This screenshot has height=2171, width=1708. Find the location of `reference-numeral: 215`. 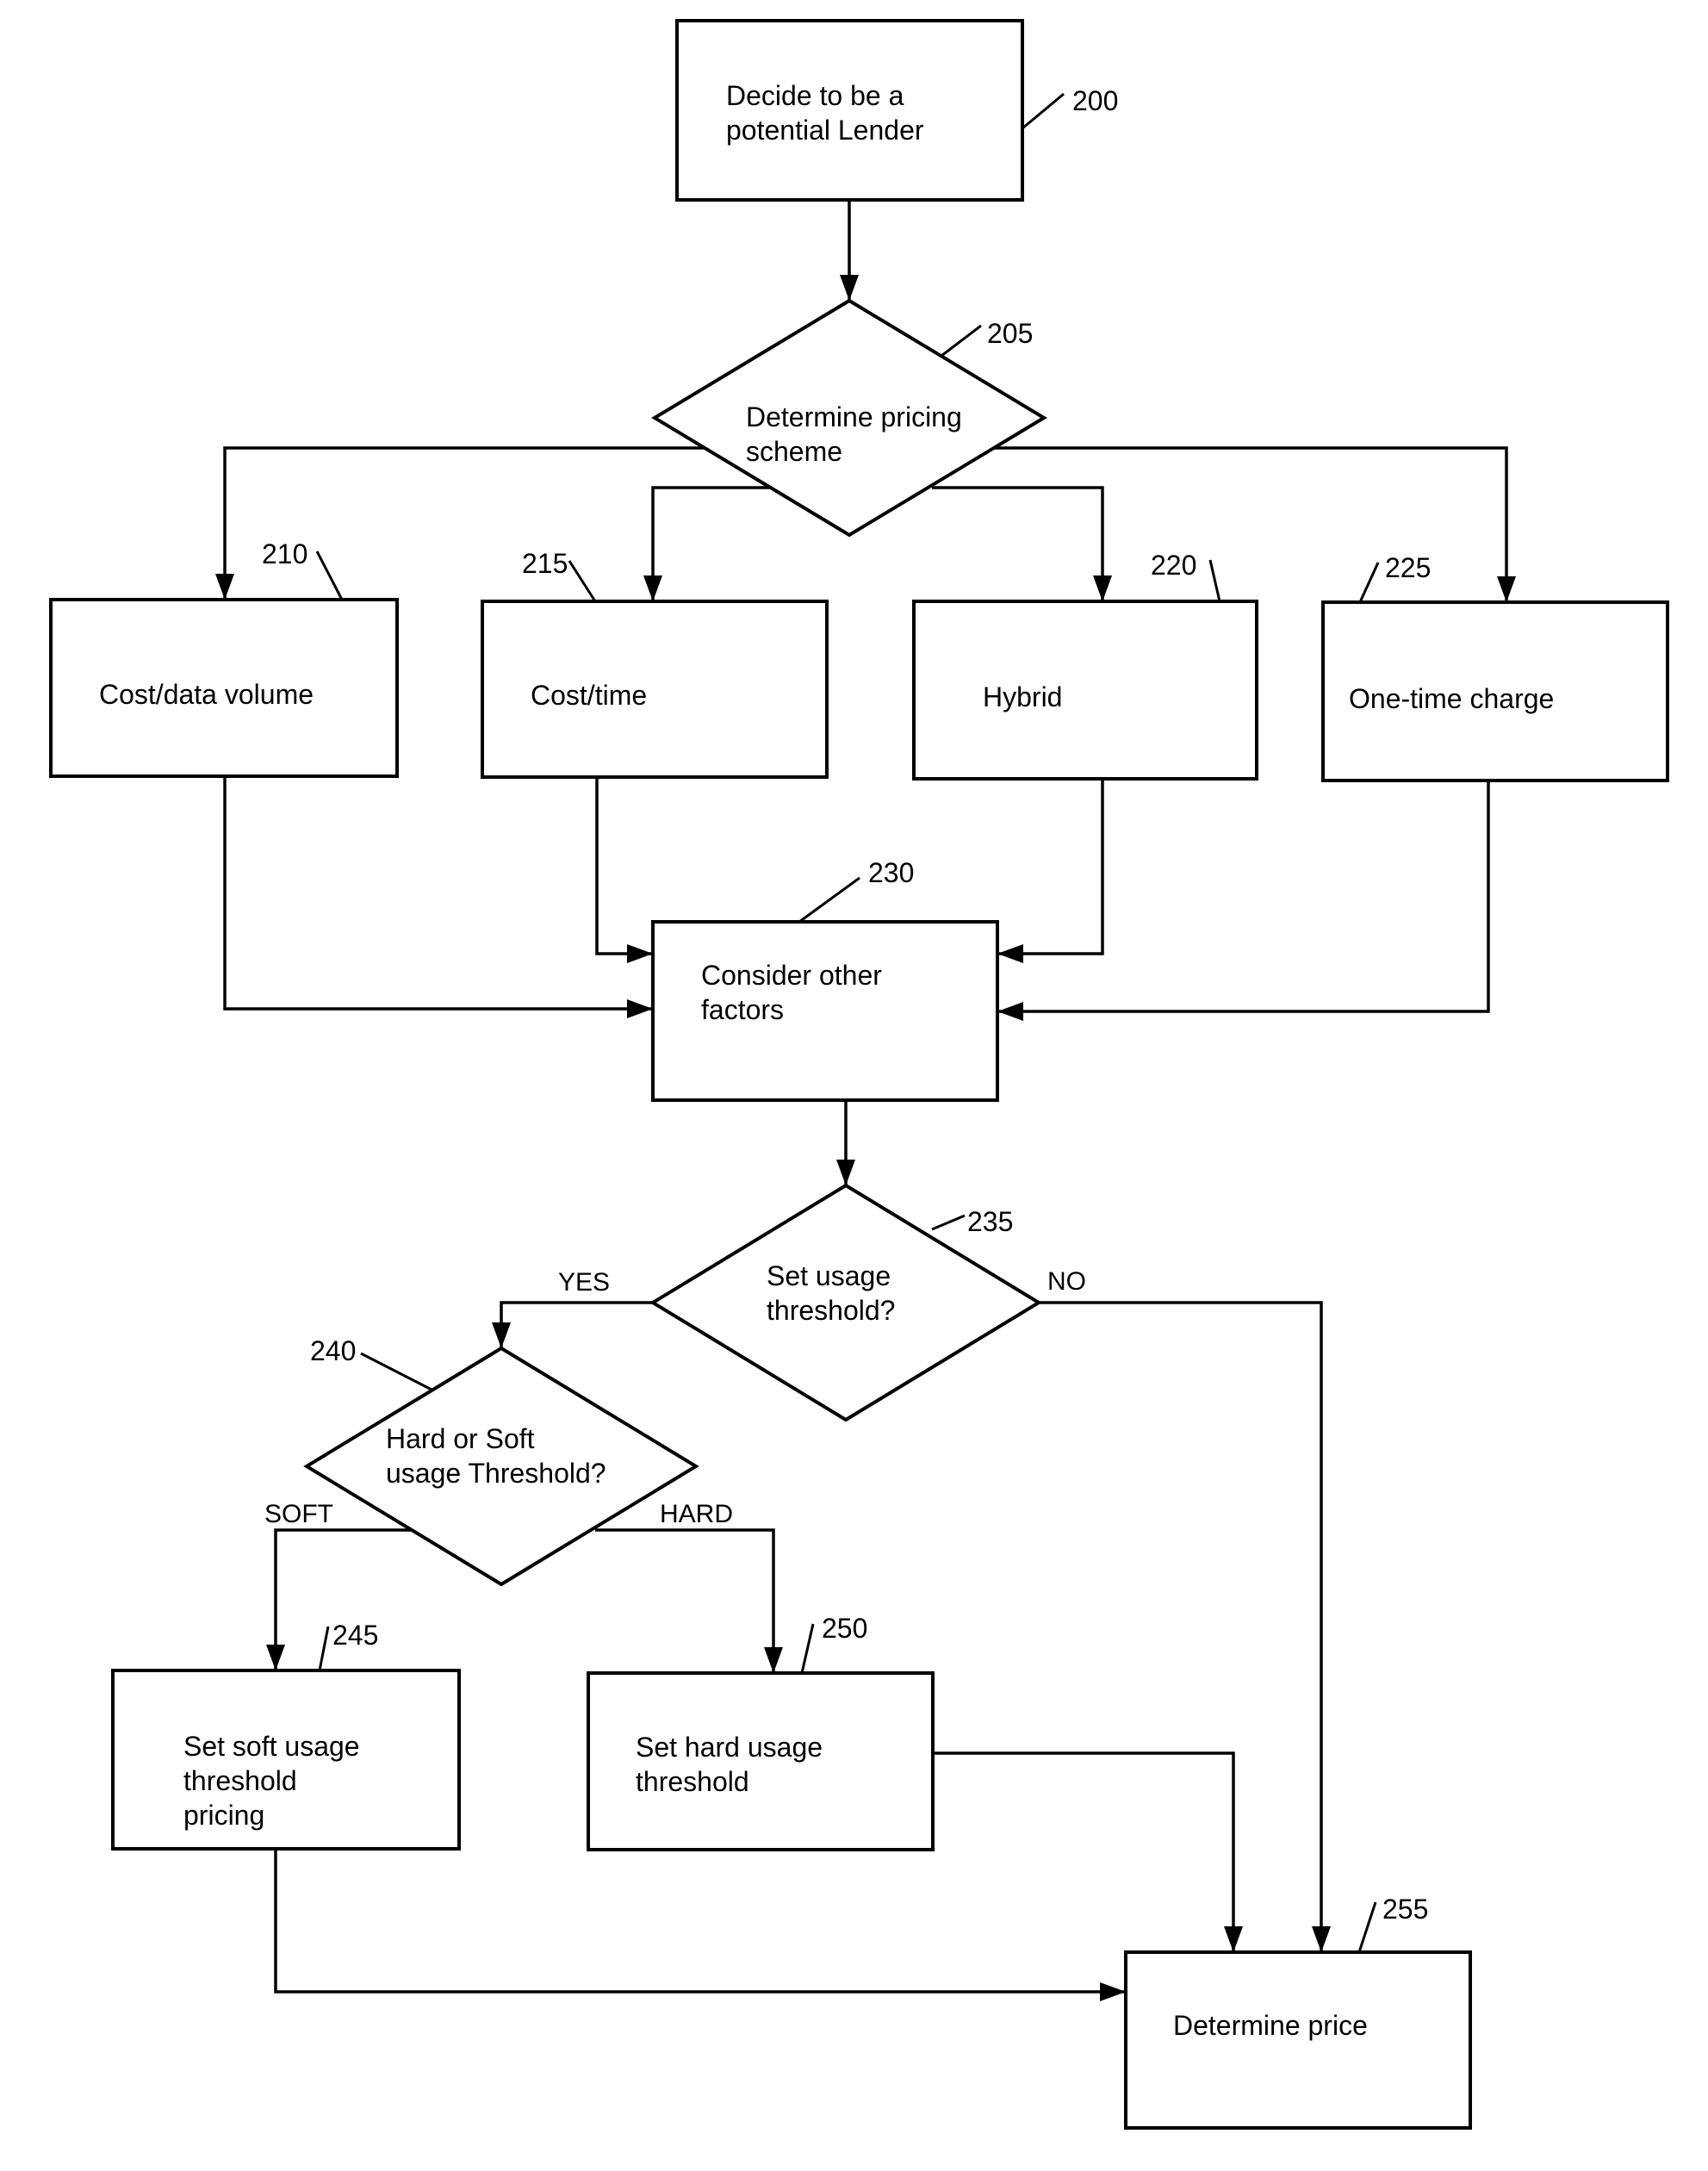

reference-numeral: 215 is located at coordinates (545, 563).